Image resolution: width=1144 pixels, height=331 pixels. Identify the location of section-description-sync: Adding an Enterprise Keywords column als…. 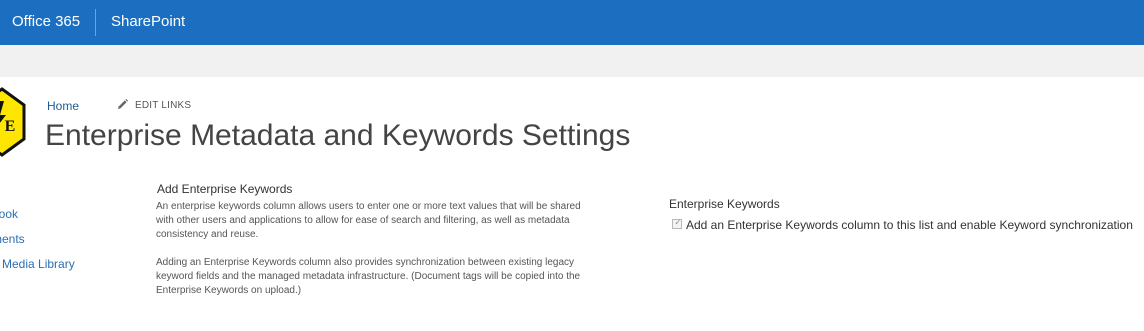
(368, 276).